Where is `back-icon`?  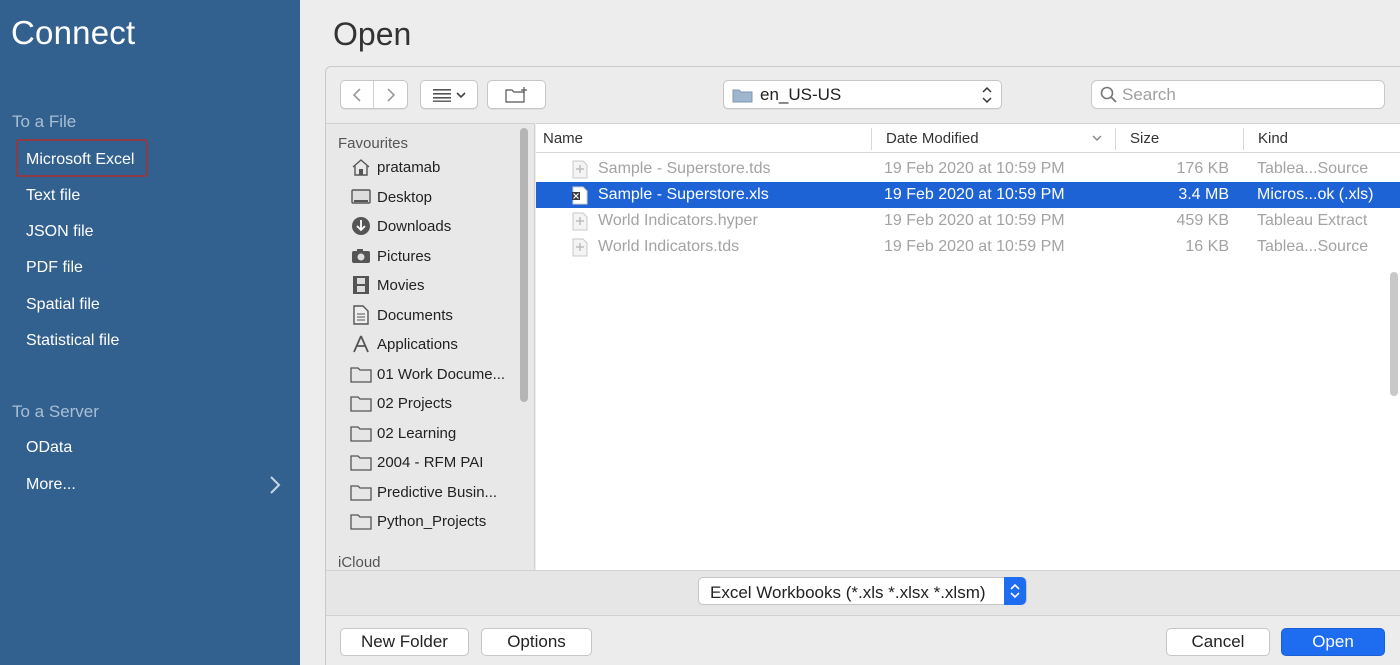 back-icon is located at coordinates (356, 94).